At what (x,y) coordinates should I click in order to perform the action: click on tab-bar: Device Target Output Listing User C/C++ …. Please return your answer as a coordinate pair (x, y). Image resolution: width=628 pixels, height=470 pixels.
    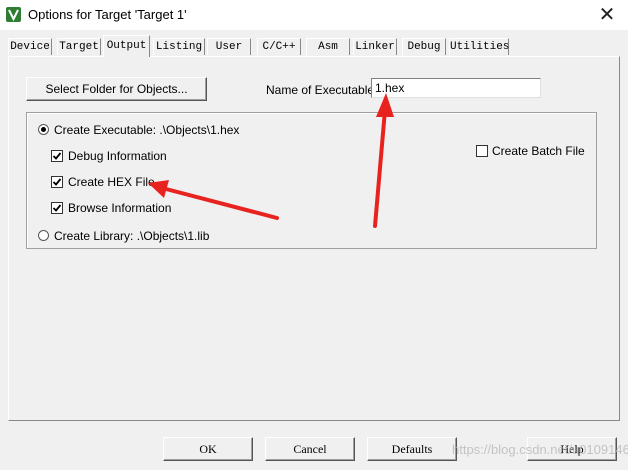
    Looking at the image, I should click on (314, 46).